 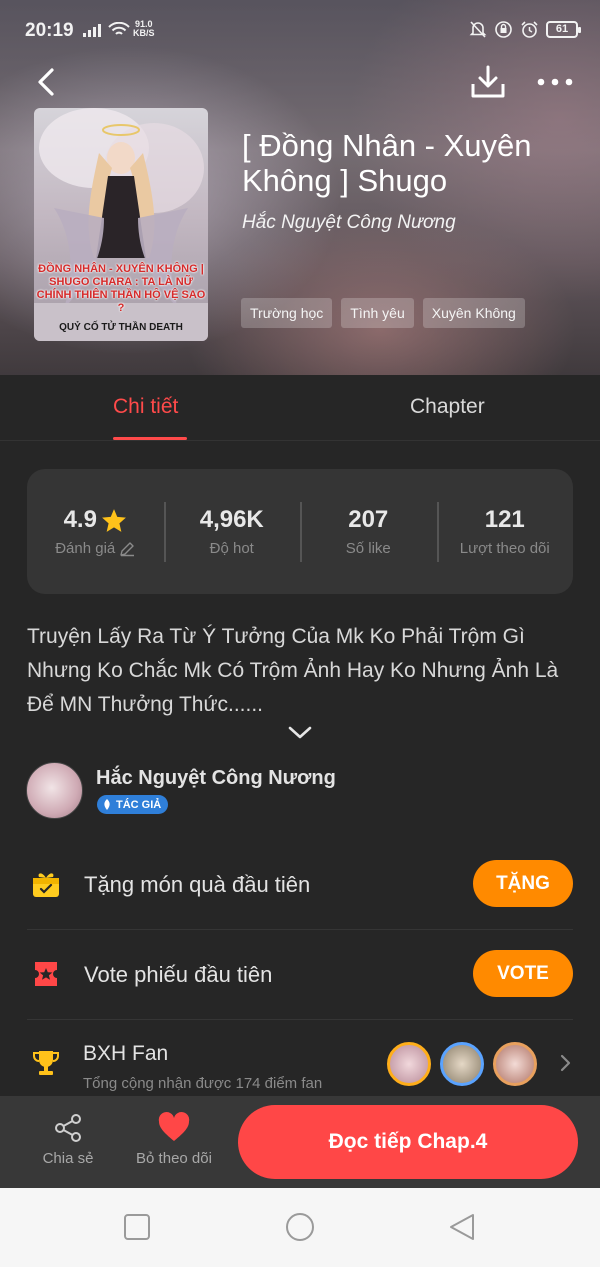 What do you see at coordinates (119, 28) in the screenshot?
I see `wifi-icon` at bounding box center [119, 28].